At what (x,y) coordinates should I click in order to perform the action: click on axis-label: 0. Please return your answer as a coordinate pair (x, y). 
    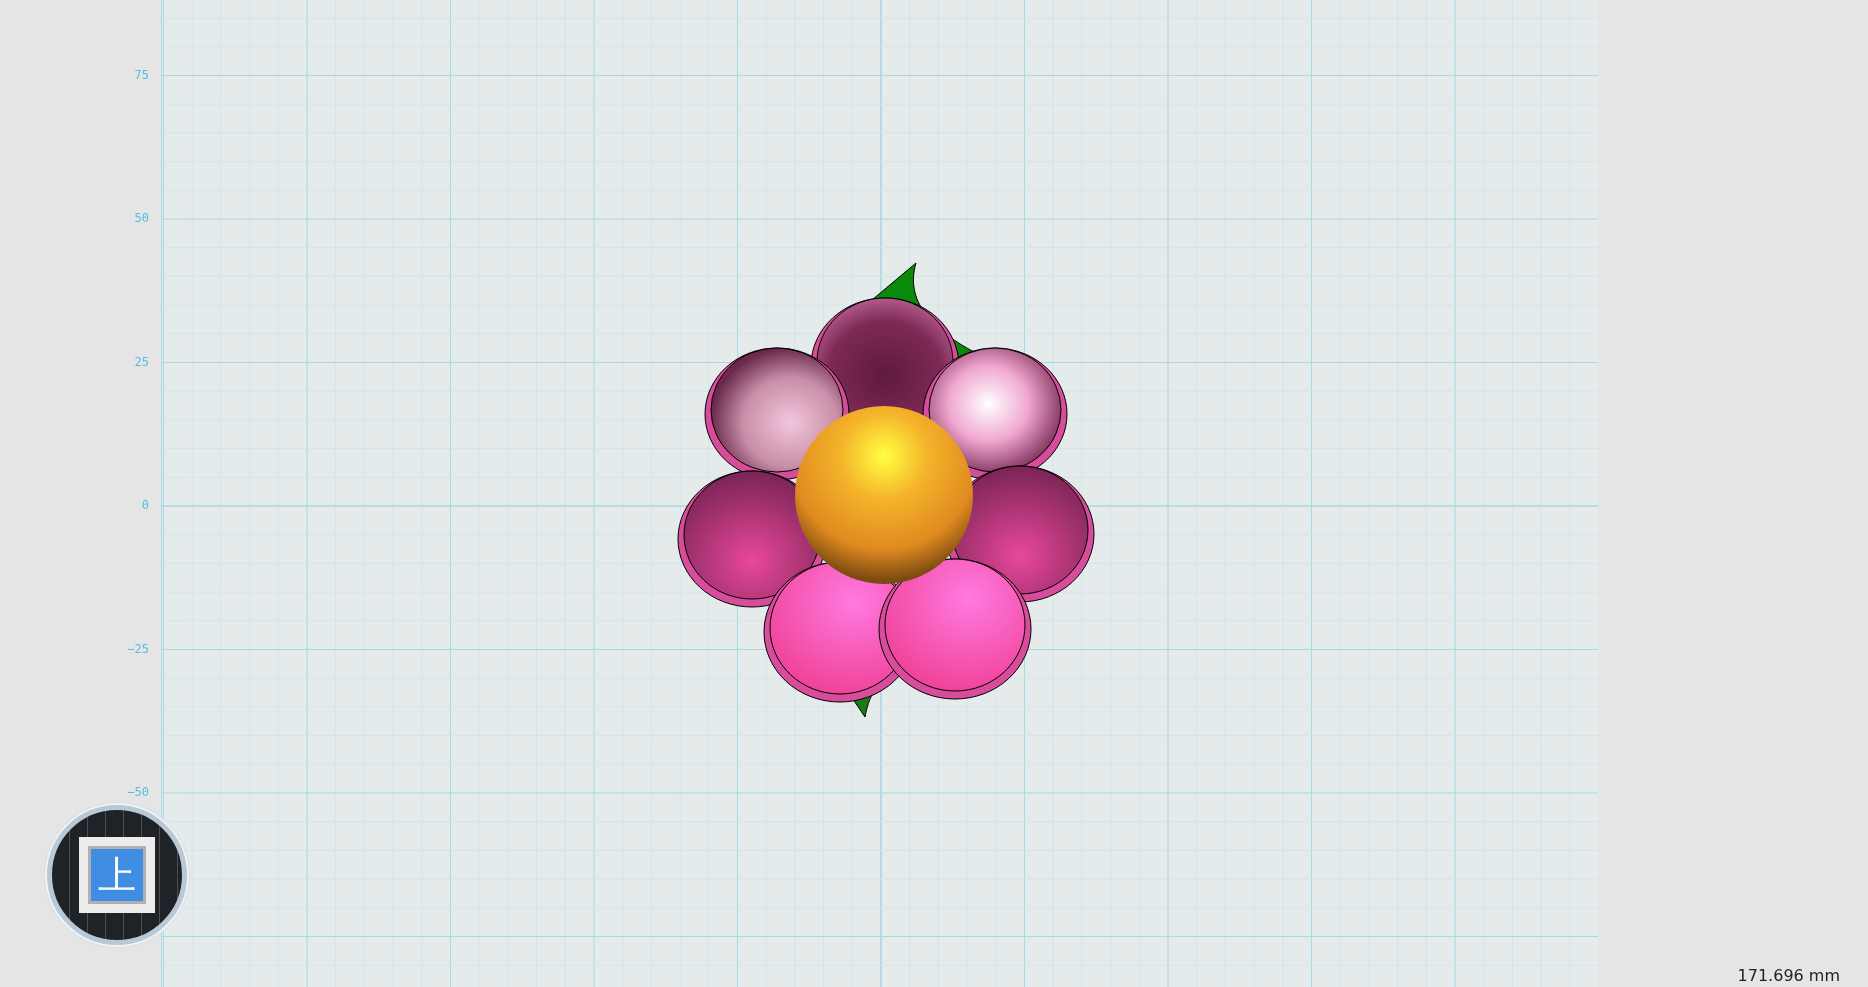
    Looking at the image, I should click on (145, 505).